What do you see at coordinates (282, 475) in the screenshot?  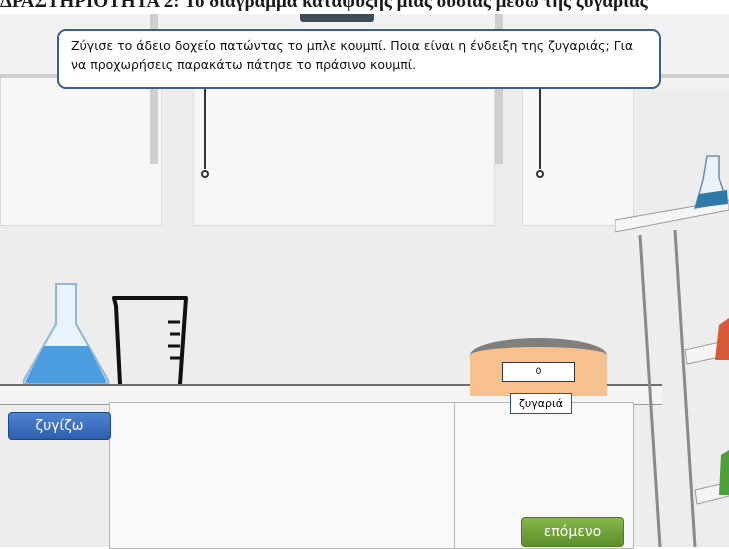 I see `bench-cabinet-left` at bounding box center [282, 475].